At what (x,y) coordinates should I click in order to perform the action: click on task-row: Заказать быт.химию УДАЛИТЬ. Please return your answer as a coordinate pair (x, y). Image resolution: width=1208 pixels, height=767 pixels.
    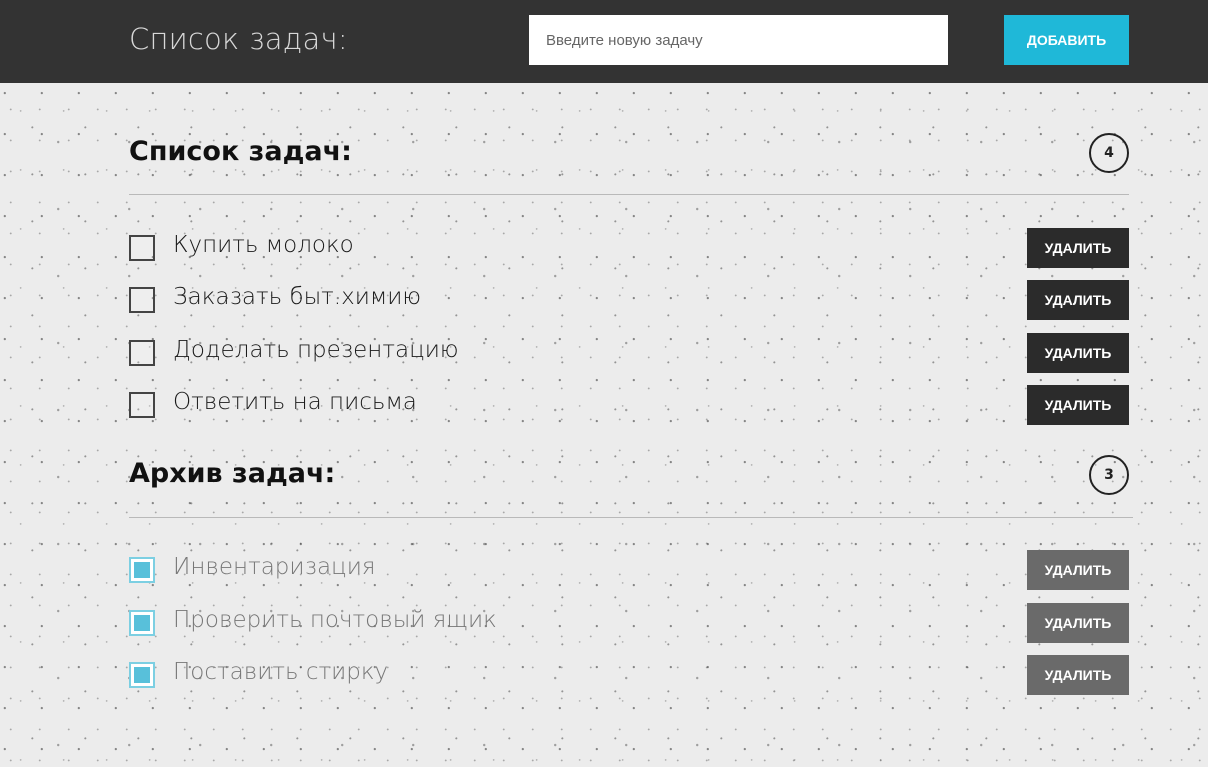
    Looking at the image, I should click on (629, 300).